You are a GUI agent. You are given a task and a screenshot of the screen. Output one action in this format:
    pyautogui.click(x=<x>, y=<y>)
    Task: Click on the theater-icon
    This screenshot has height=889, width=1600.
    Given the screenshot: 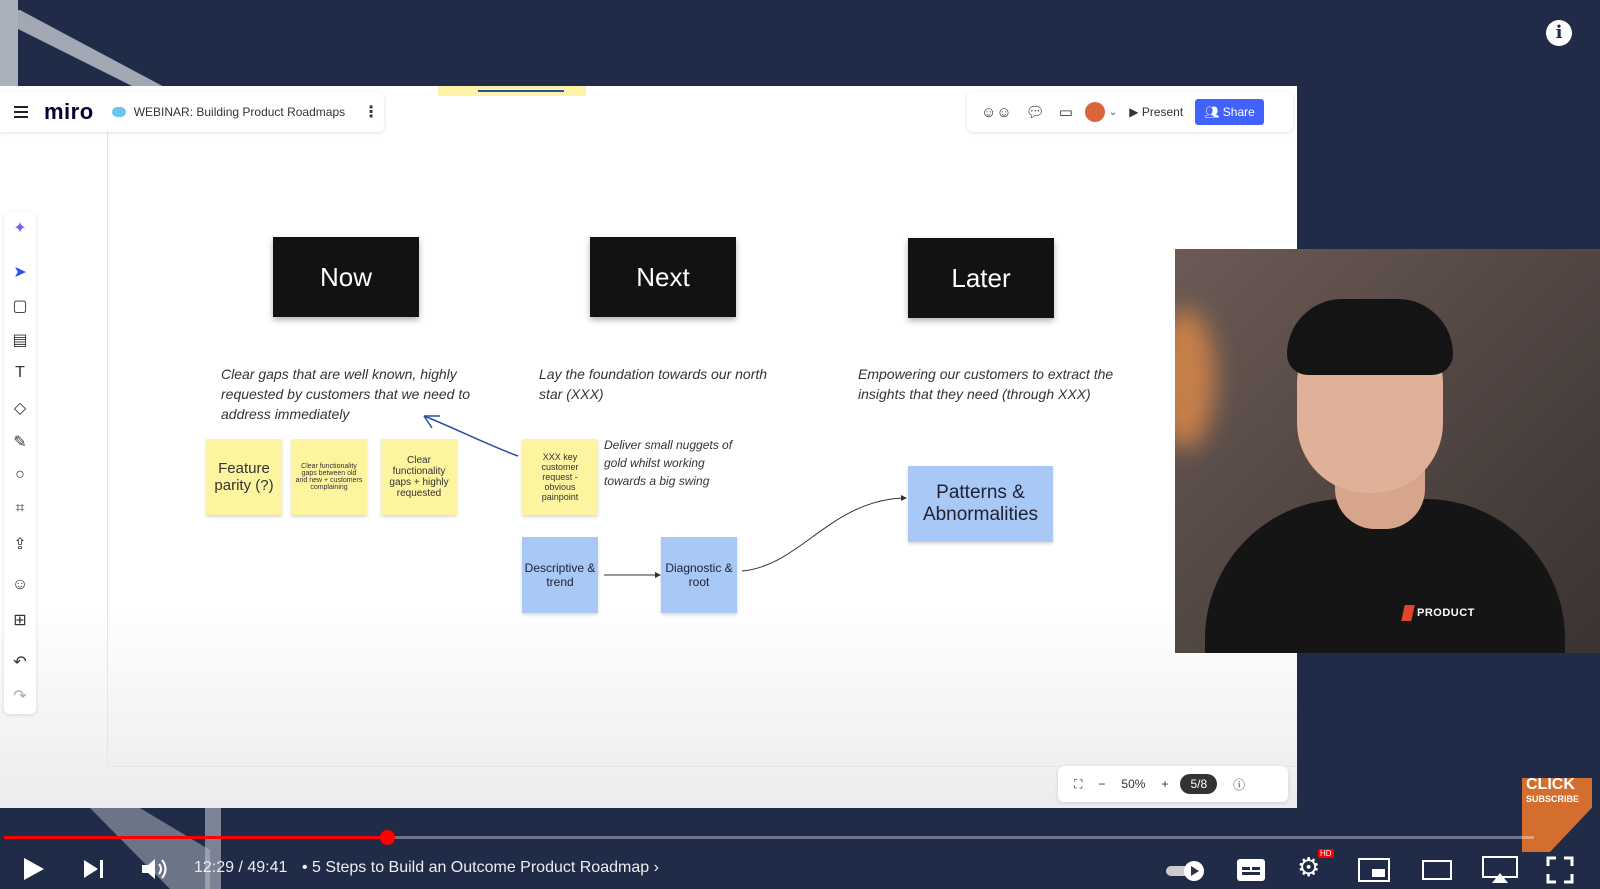 What is the action you would take?
    pyautogui.click(x=1437, y=870)
    